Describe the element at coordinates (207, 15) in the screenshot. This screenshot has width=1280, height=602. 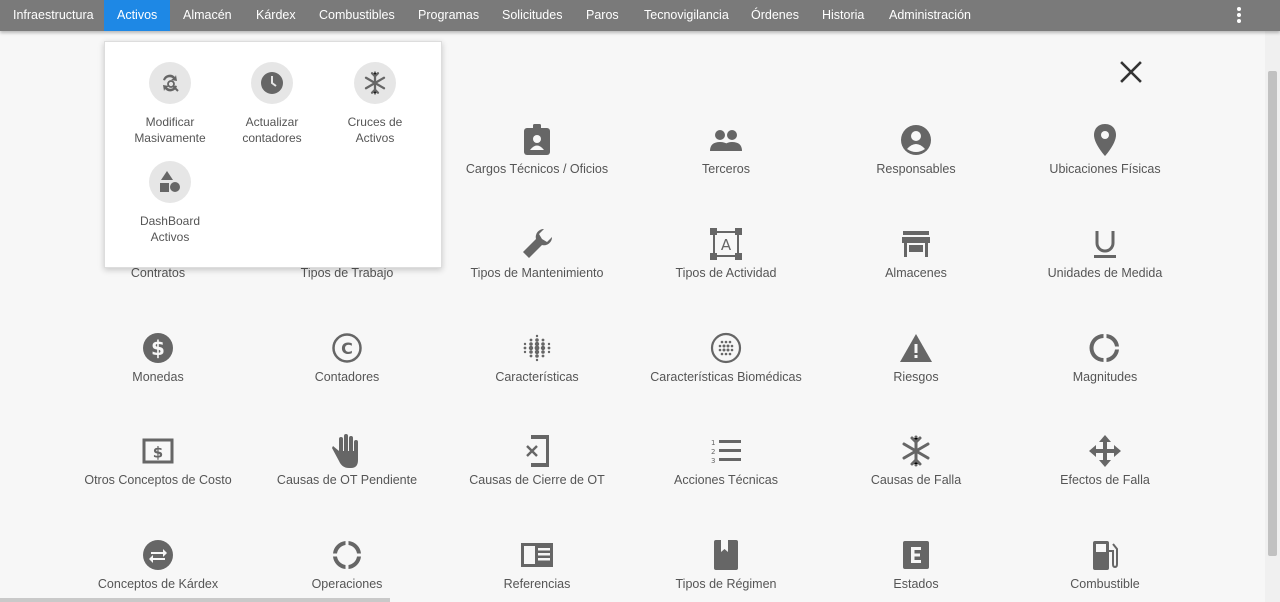
I see `nav-item-almacen: Almacén` at that location.